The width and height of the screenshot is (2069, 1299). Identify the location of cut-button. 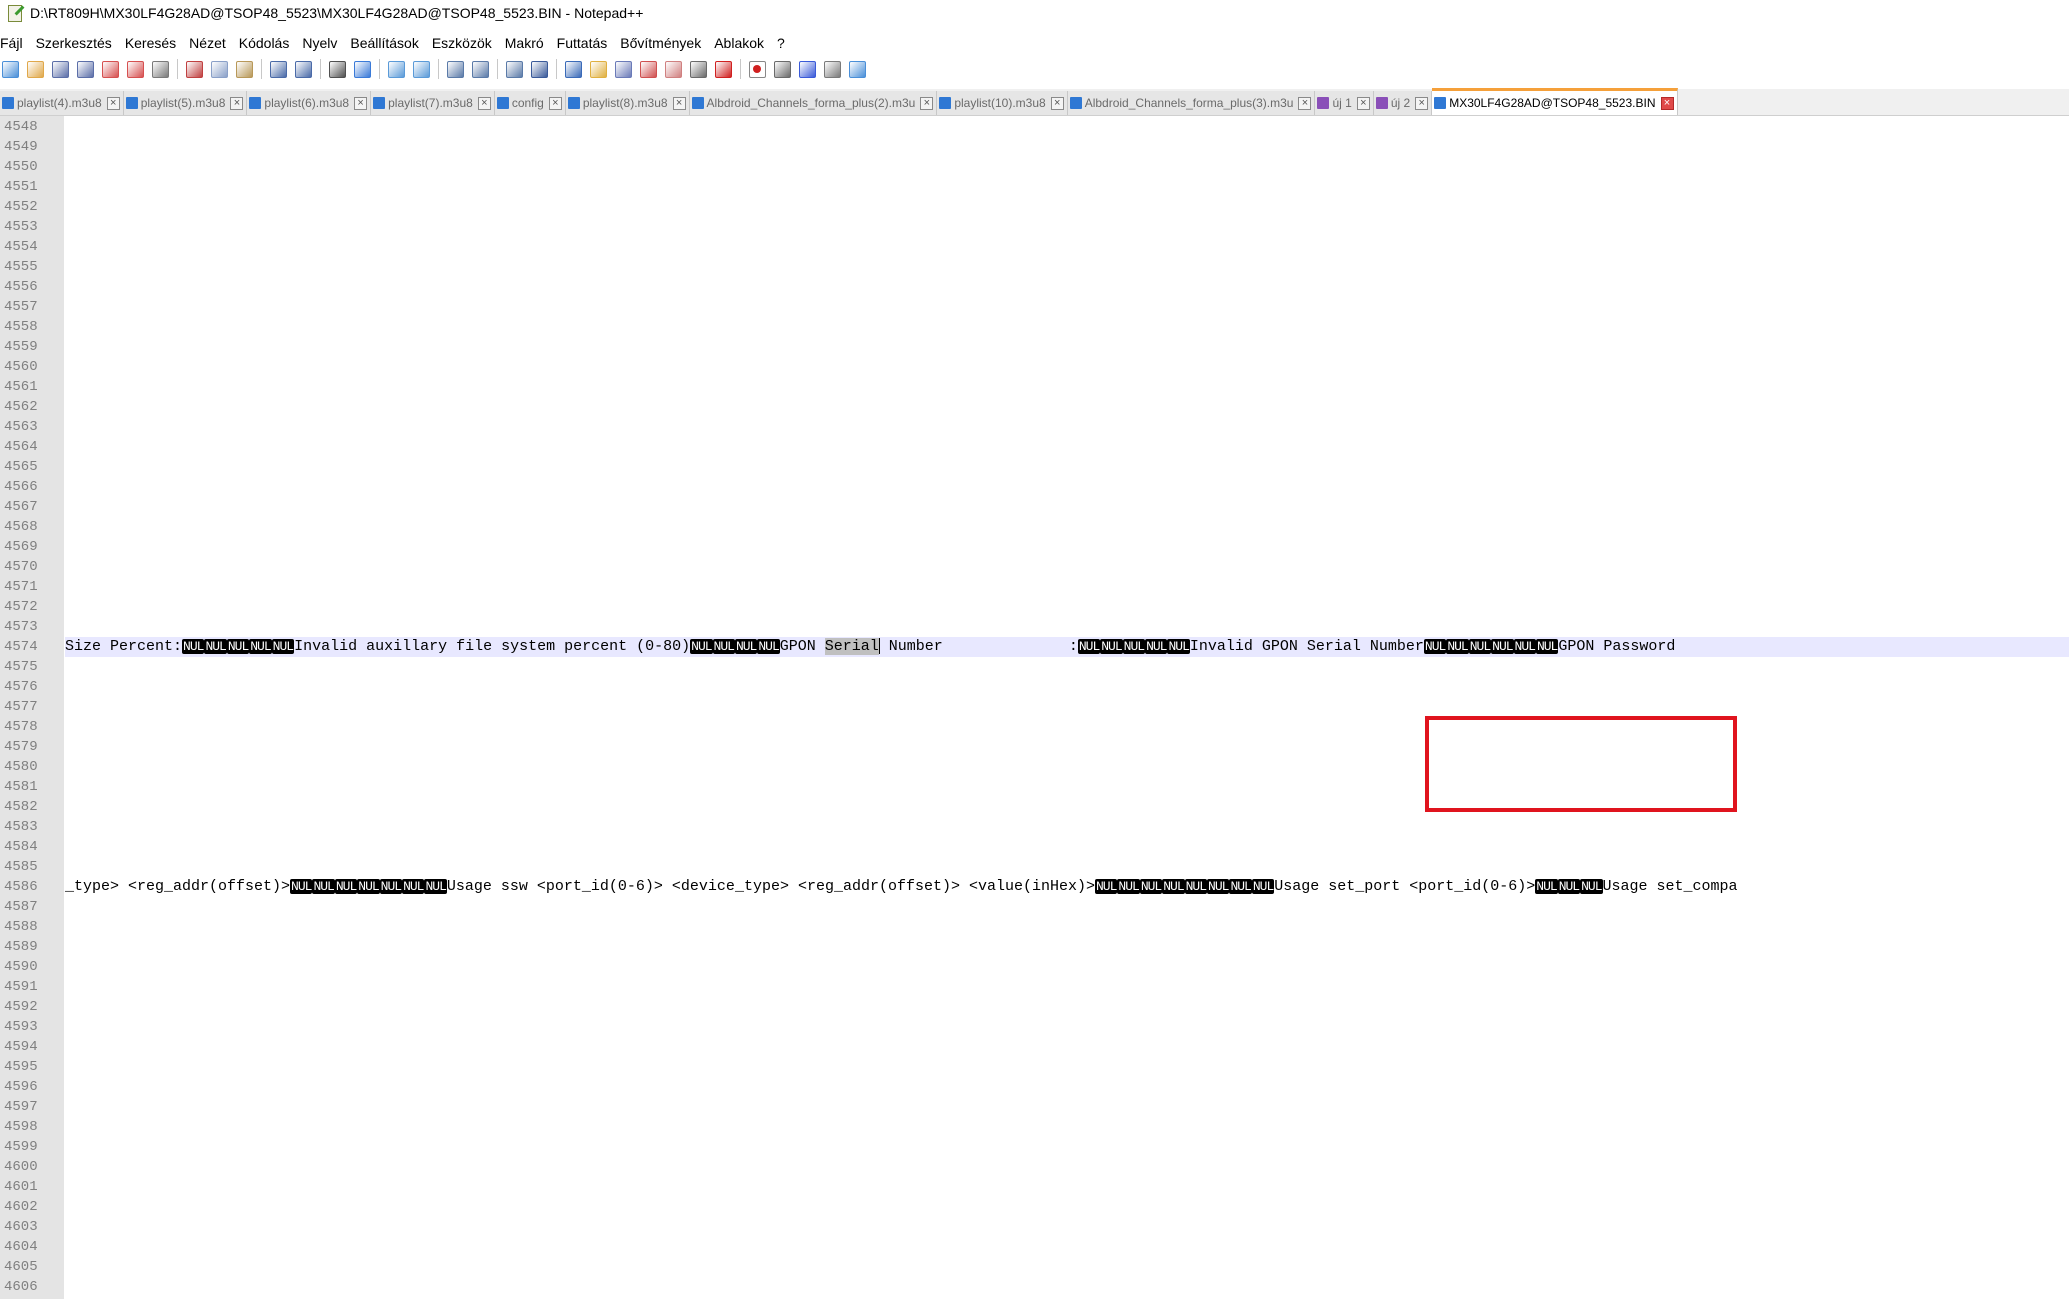
(194, 69).